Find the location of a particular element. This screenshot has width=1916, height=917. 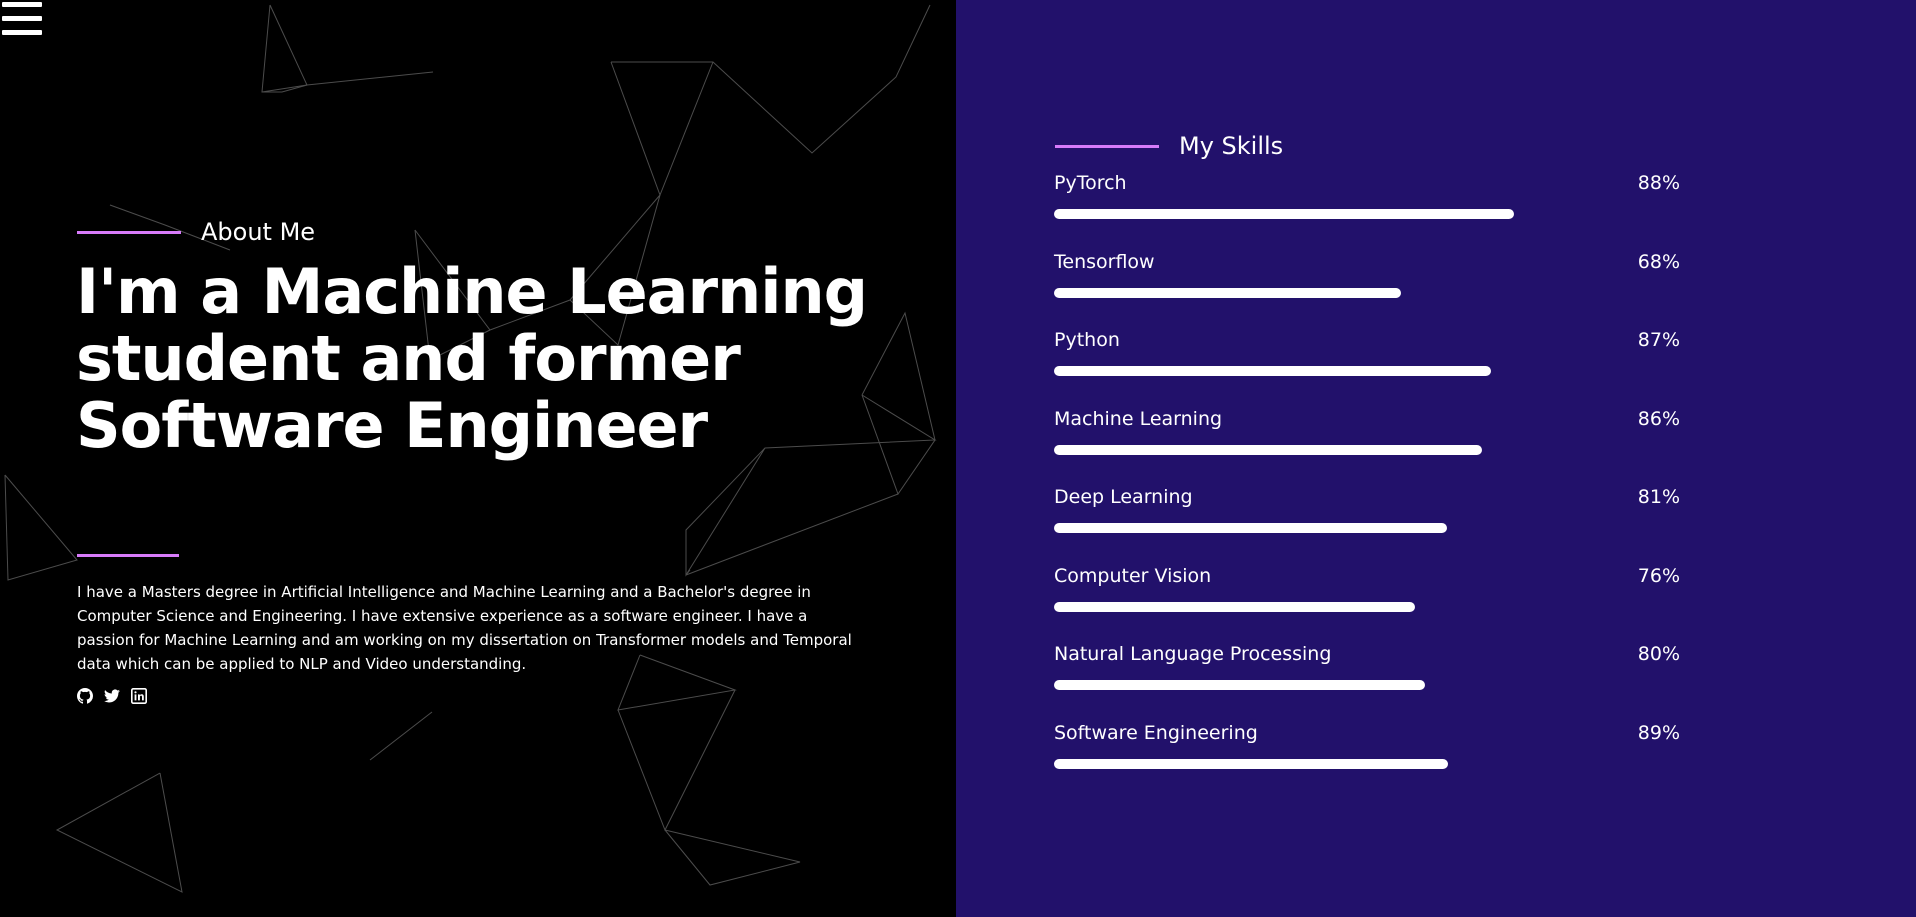

skill-name: Machine Learning is located at coordinates (1138, 418).